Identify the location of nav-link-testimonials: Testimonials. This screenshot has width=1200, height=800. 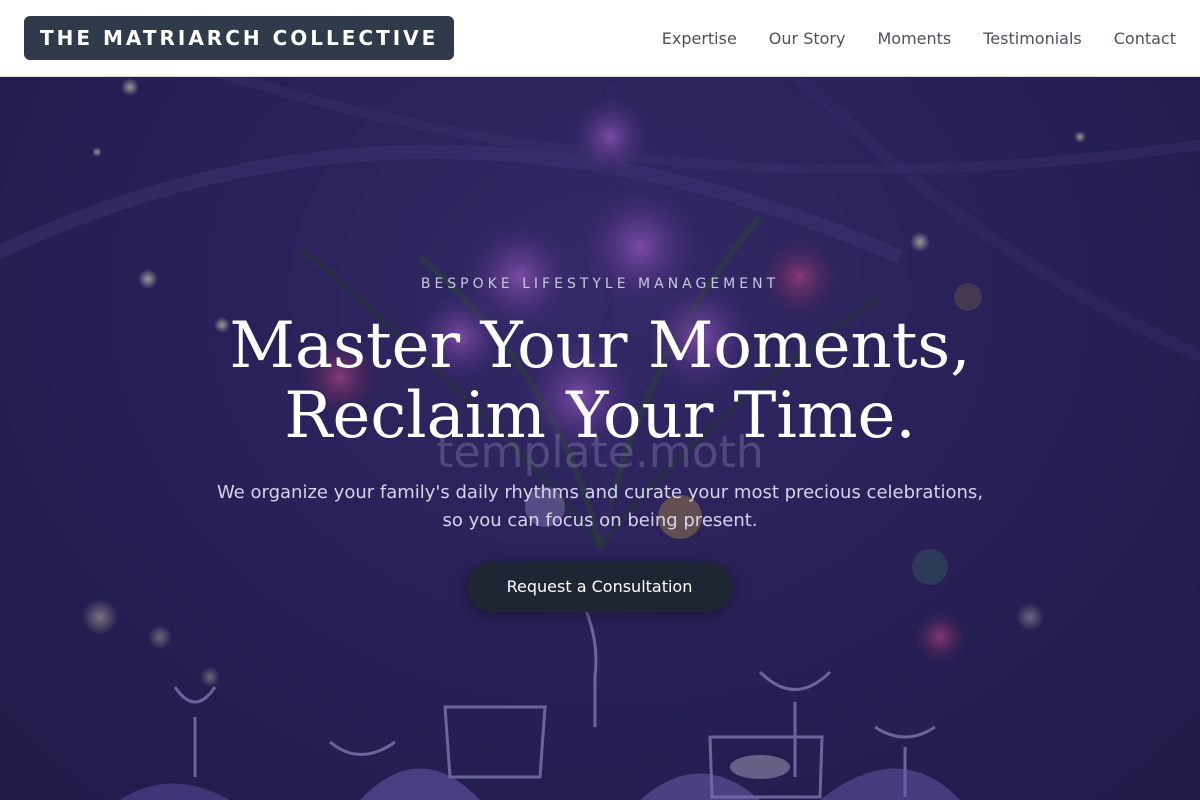
(1032, 38).